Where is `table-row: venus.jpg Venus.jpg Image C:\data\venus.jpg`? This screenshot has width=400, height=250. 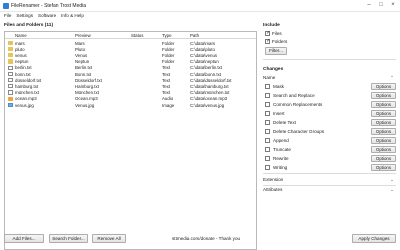
table-row: venus.jpg Venus.jpg Image C:\data\venus.jpg is located at coordinates (130, 105).